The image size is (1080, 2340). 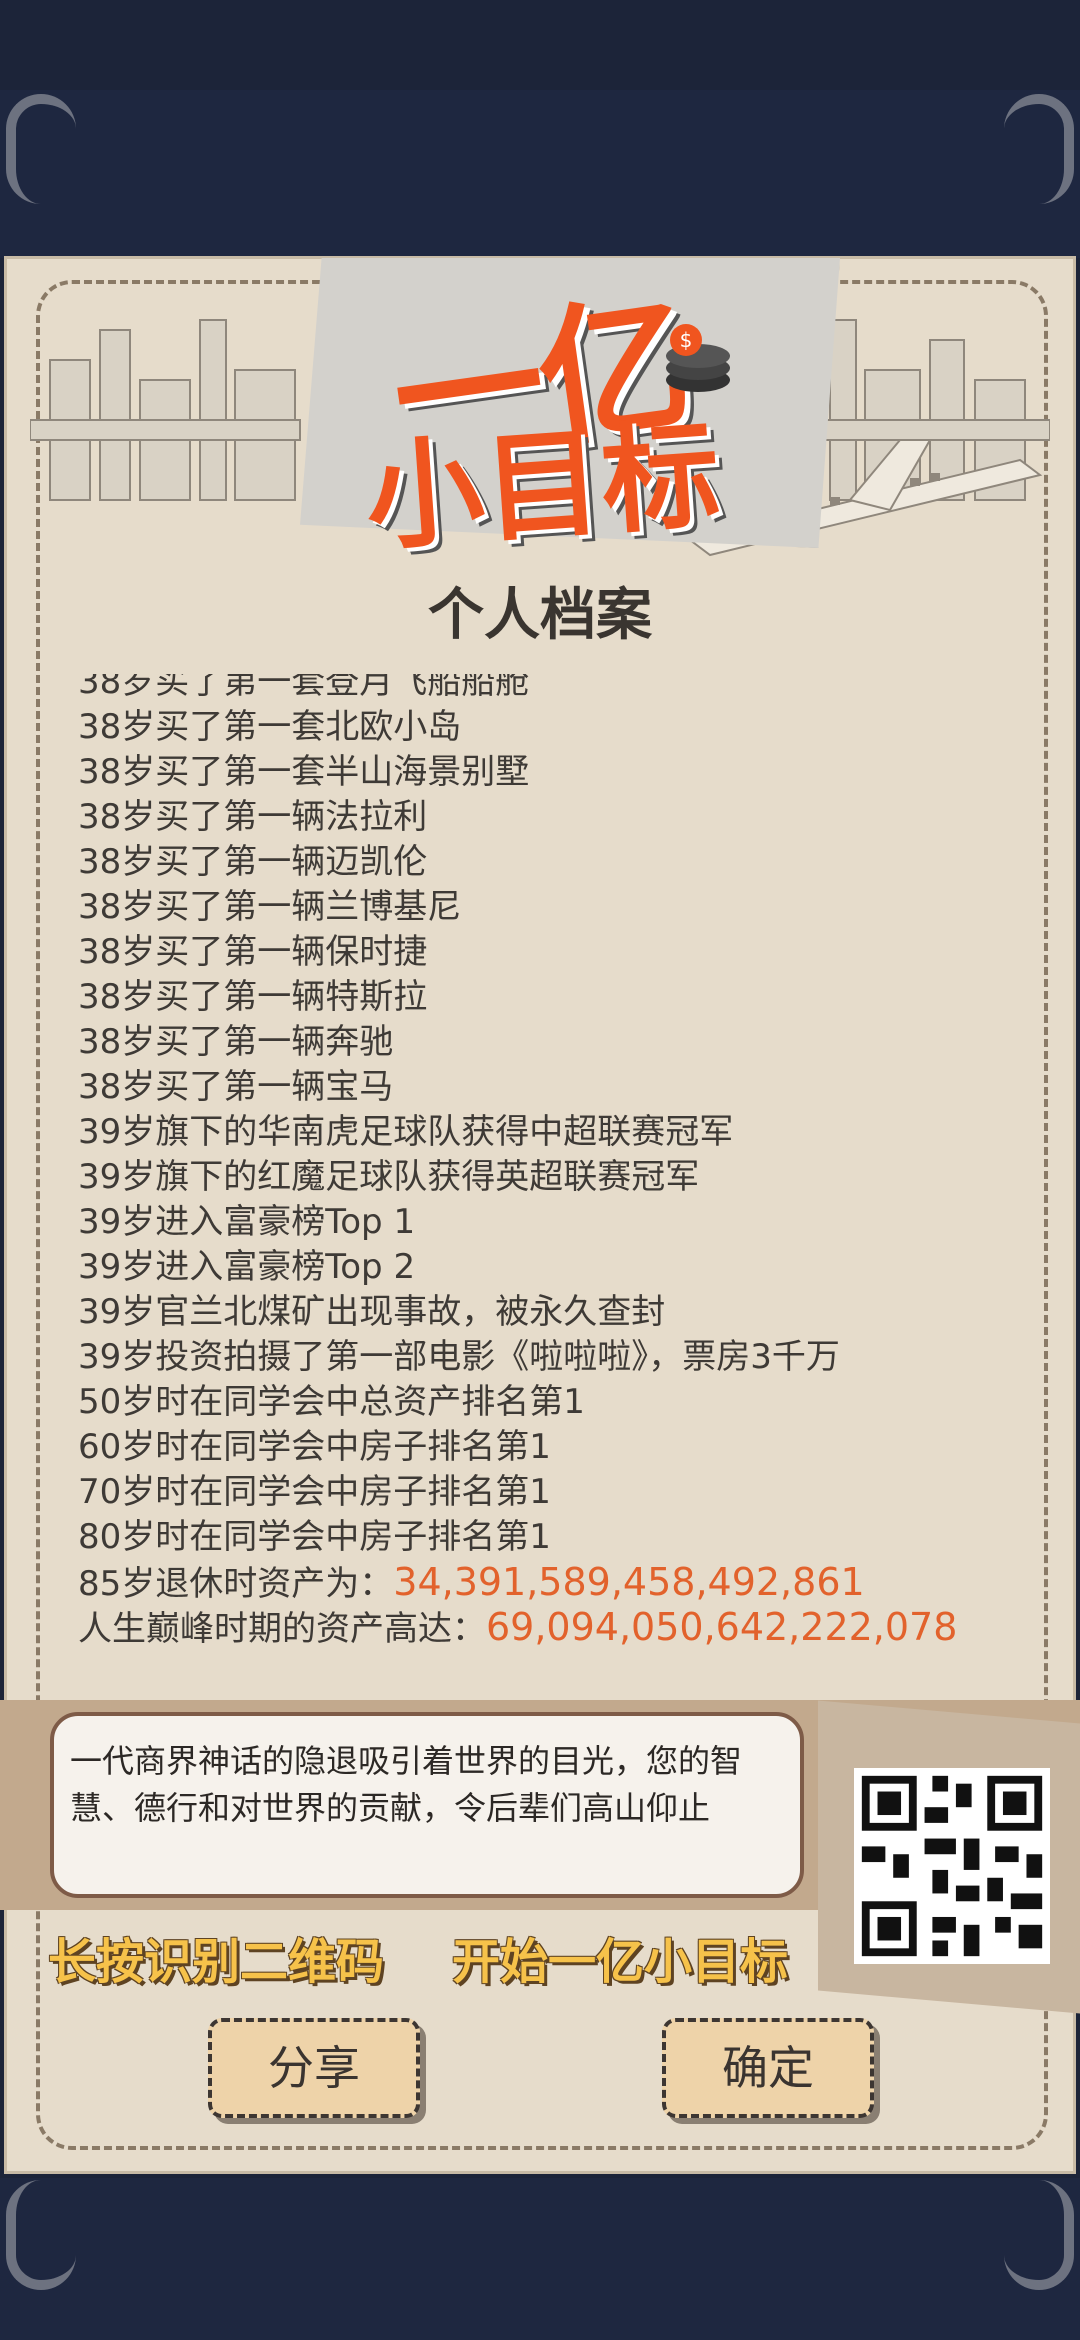 I want to click on top-frame, so click(x=540, y=174).